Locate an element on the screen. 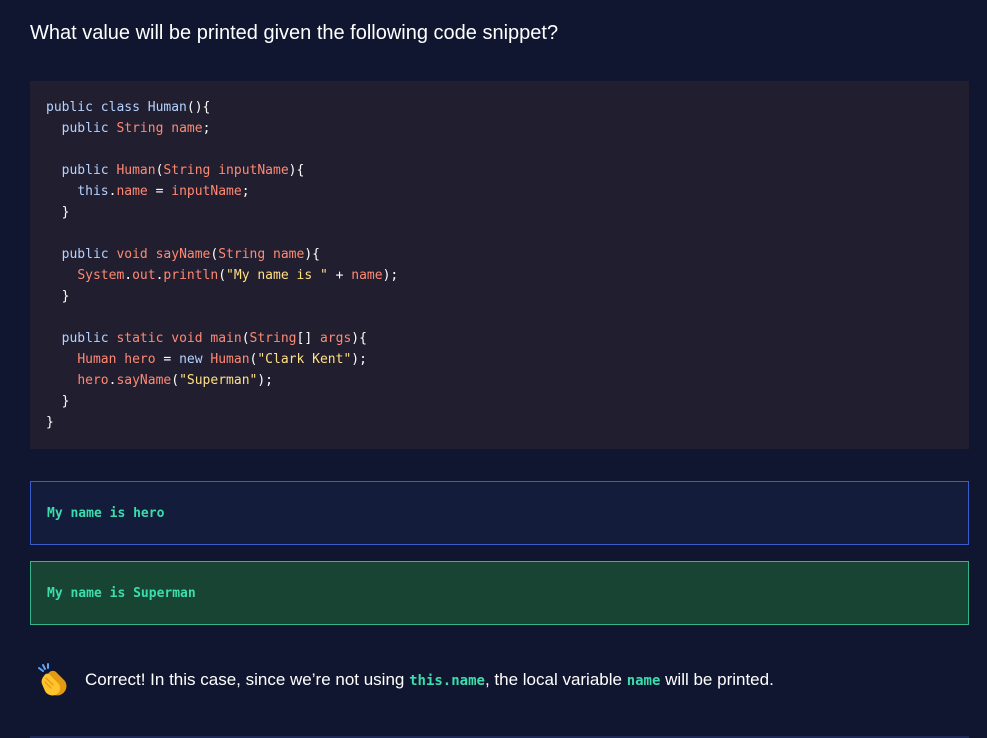 This screenshot has width=987, height=738. code-token: [] is located at coordinates (308, 338).